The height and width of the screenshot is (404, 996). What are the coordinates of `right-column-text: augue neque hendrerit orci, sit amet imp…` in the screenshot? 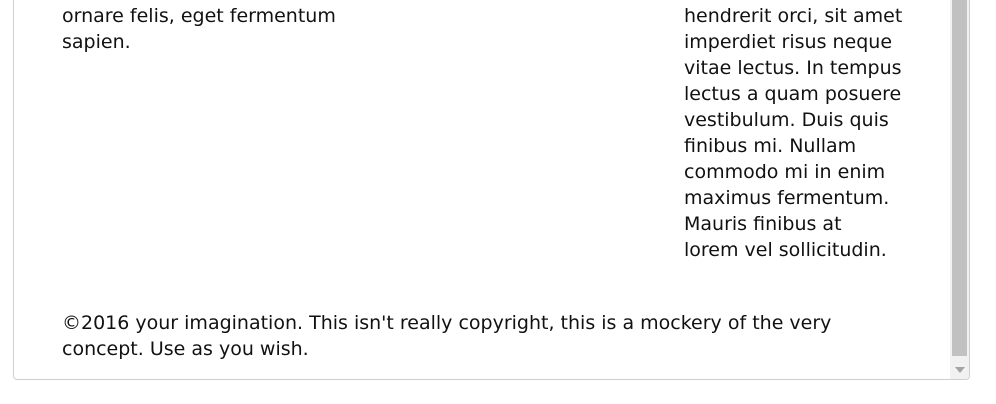 It's located at (793, 130).